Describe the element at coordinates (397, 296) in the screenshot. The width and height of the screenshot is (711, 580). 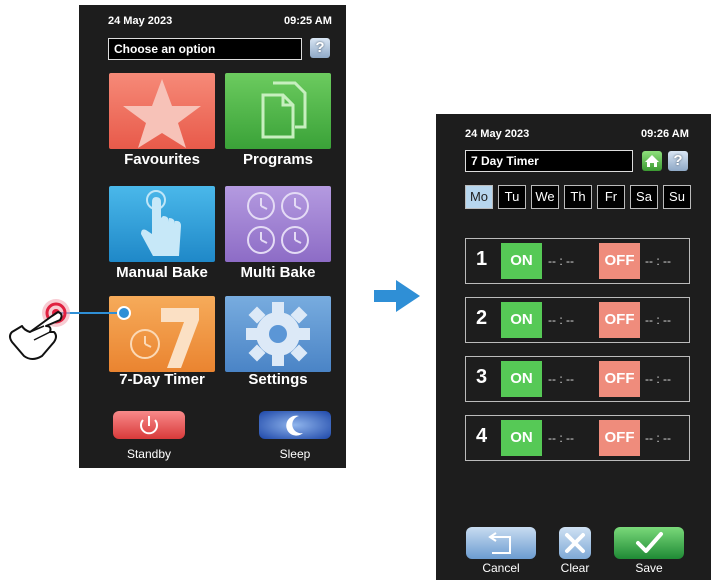
I see `arrow-right-icon` at that location.